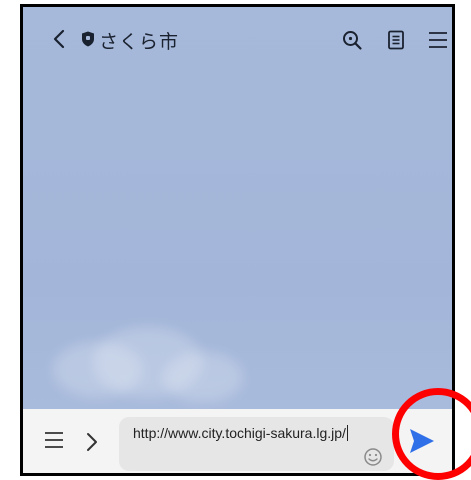 Image resolution: width=471 pixels, height=480 pixels. What do you see at coordinates (373, 457) in the screenshot?
I see `emoji-smile-icon` at bounding box center [373, 457].